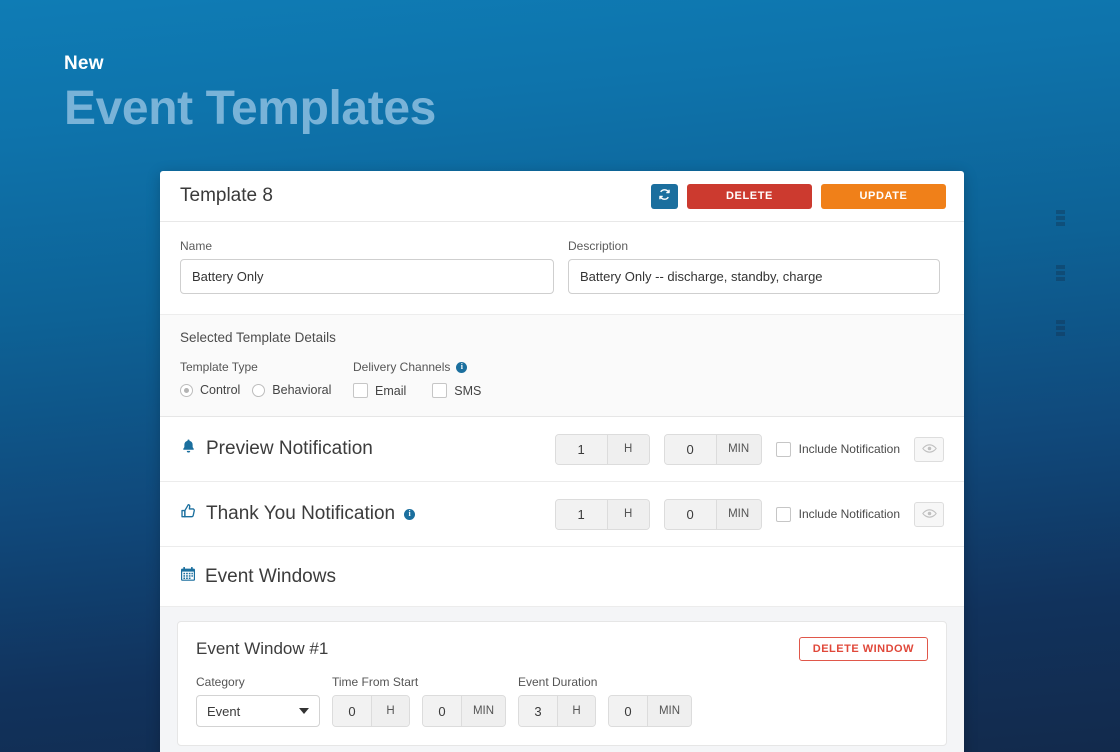  I want to click on refresh-button, so click(664, 196).